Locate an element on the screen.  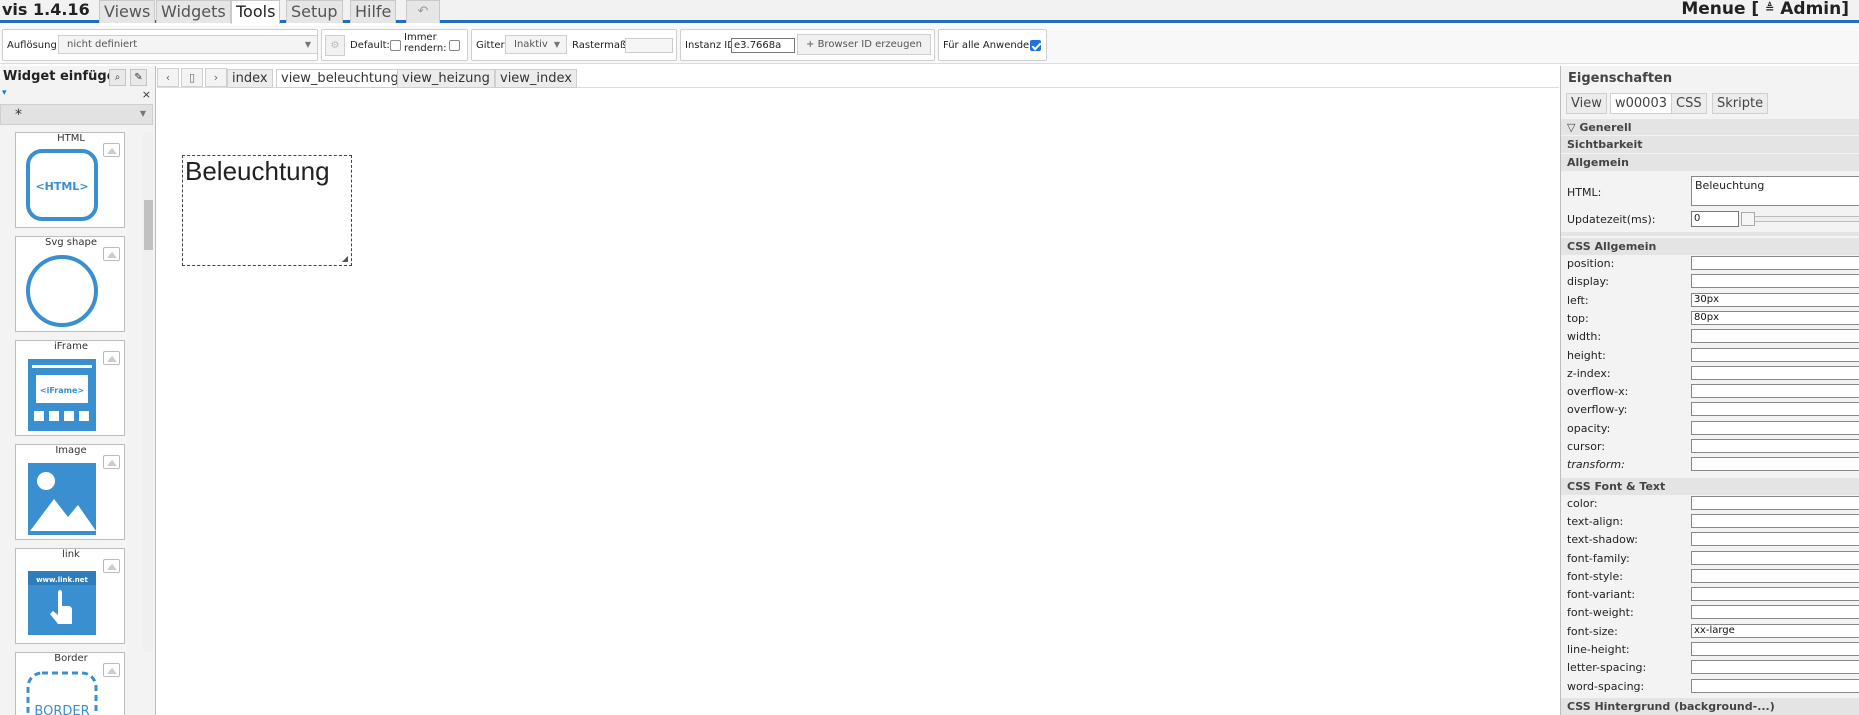
undo-button: ↶ is located at coordinates (423, 11).